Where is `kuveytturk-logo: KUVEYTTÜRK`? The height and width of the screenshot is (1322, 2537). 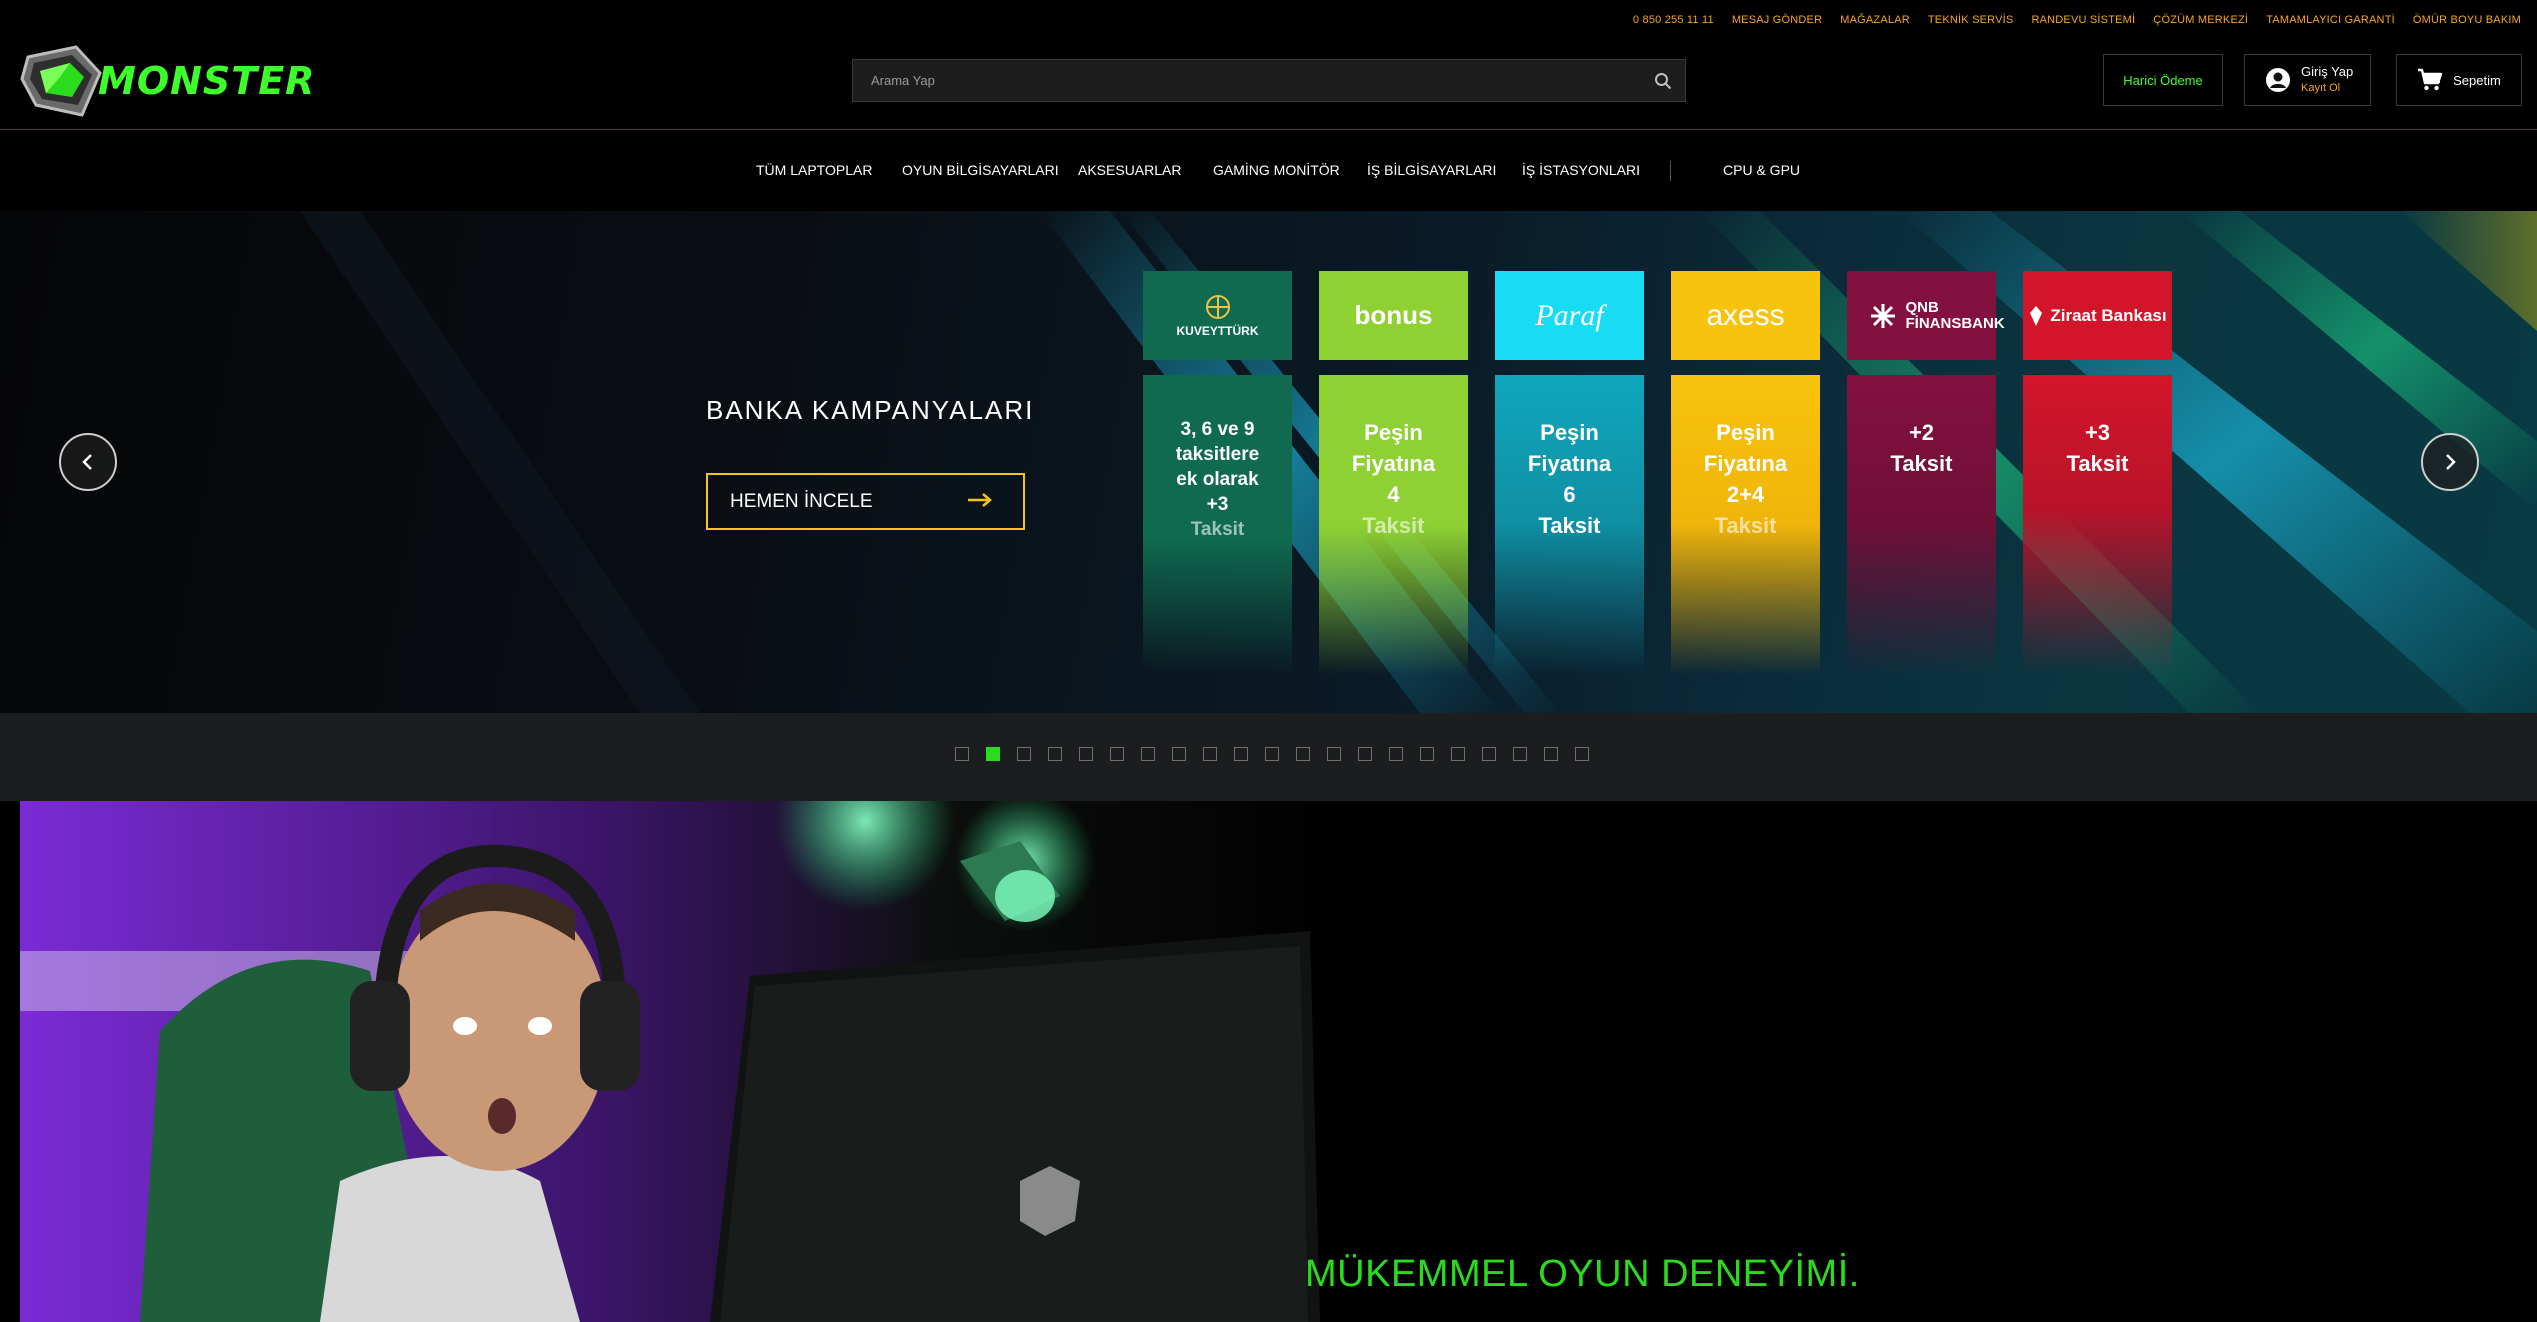
kuveytturk-logo: KUVEYTTÜRK is located at coordinates (1217, 315).